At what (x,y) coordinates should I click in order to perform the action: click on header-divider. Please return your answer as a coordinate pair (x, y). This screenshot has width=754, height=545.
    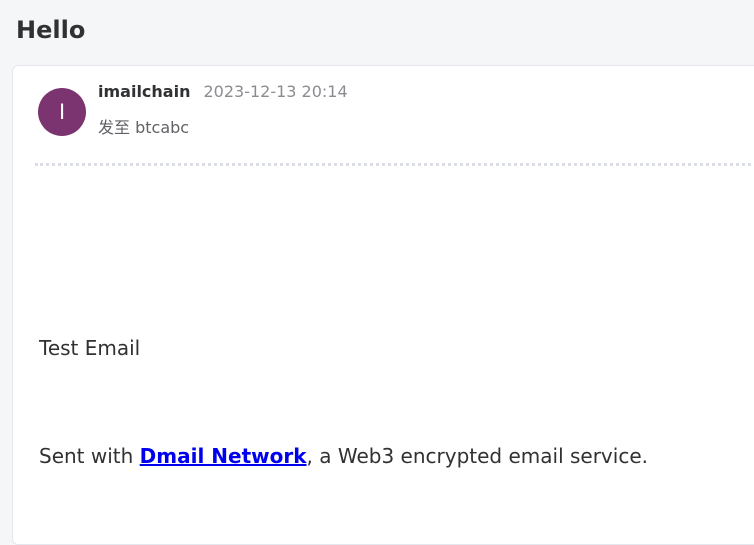
    Looking at the image, I should click on (394, 164).